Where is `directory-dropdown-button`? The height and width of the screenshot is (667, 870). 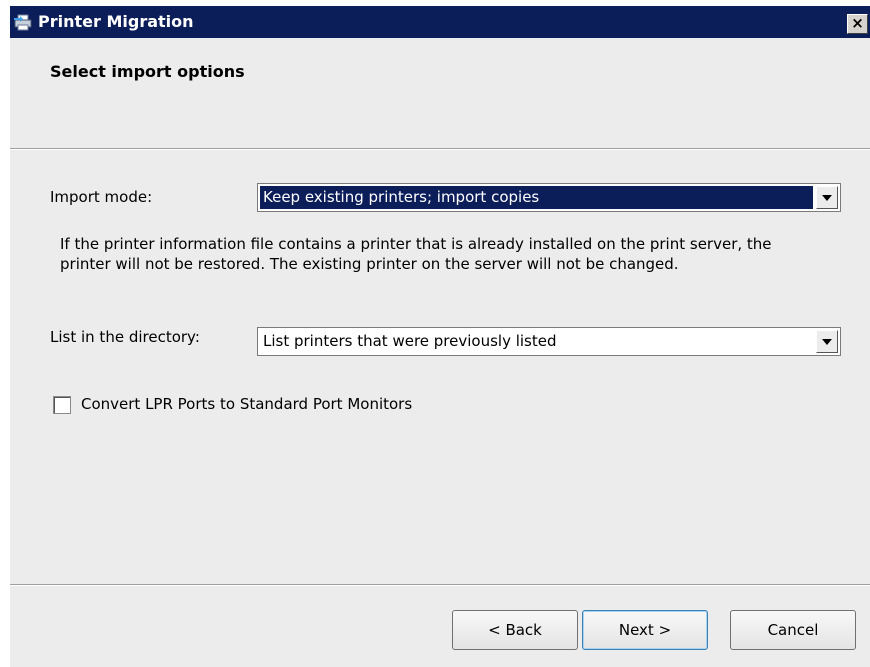
directory-dropdown-button is located at coordinates (827, 341).